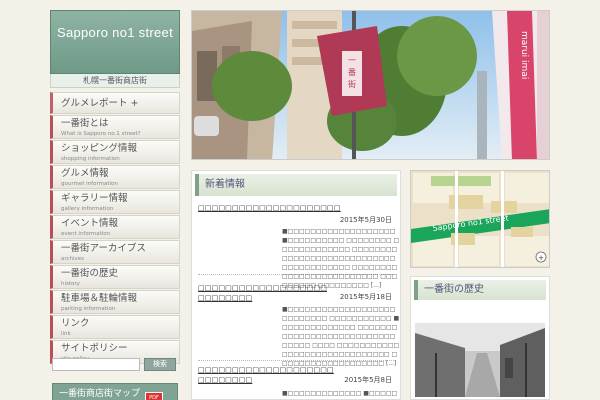 The image size is (600, 400). What do you see at coordinates (87, 209) in the screenshot?
I see `nav-item-sublabel: gallery information` at bounding box center [87, 209].